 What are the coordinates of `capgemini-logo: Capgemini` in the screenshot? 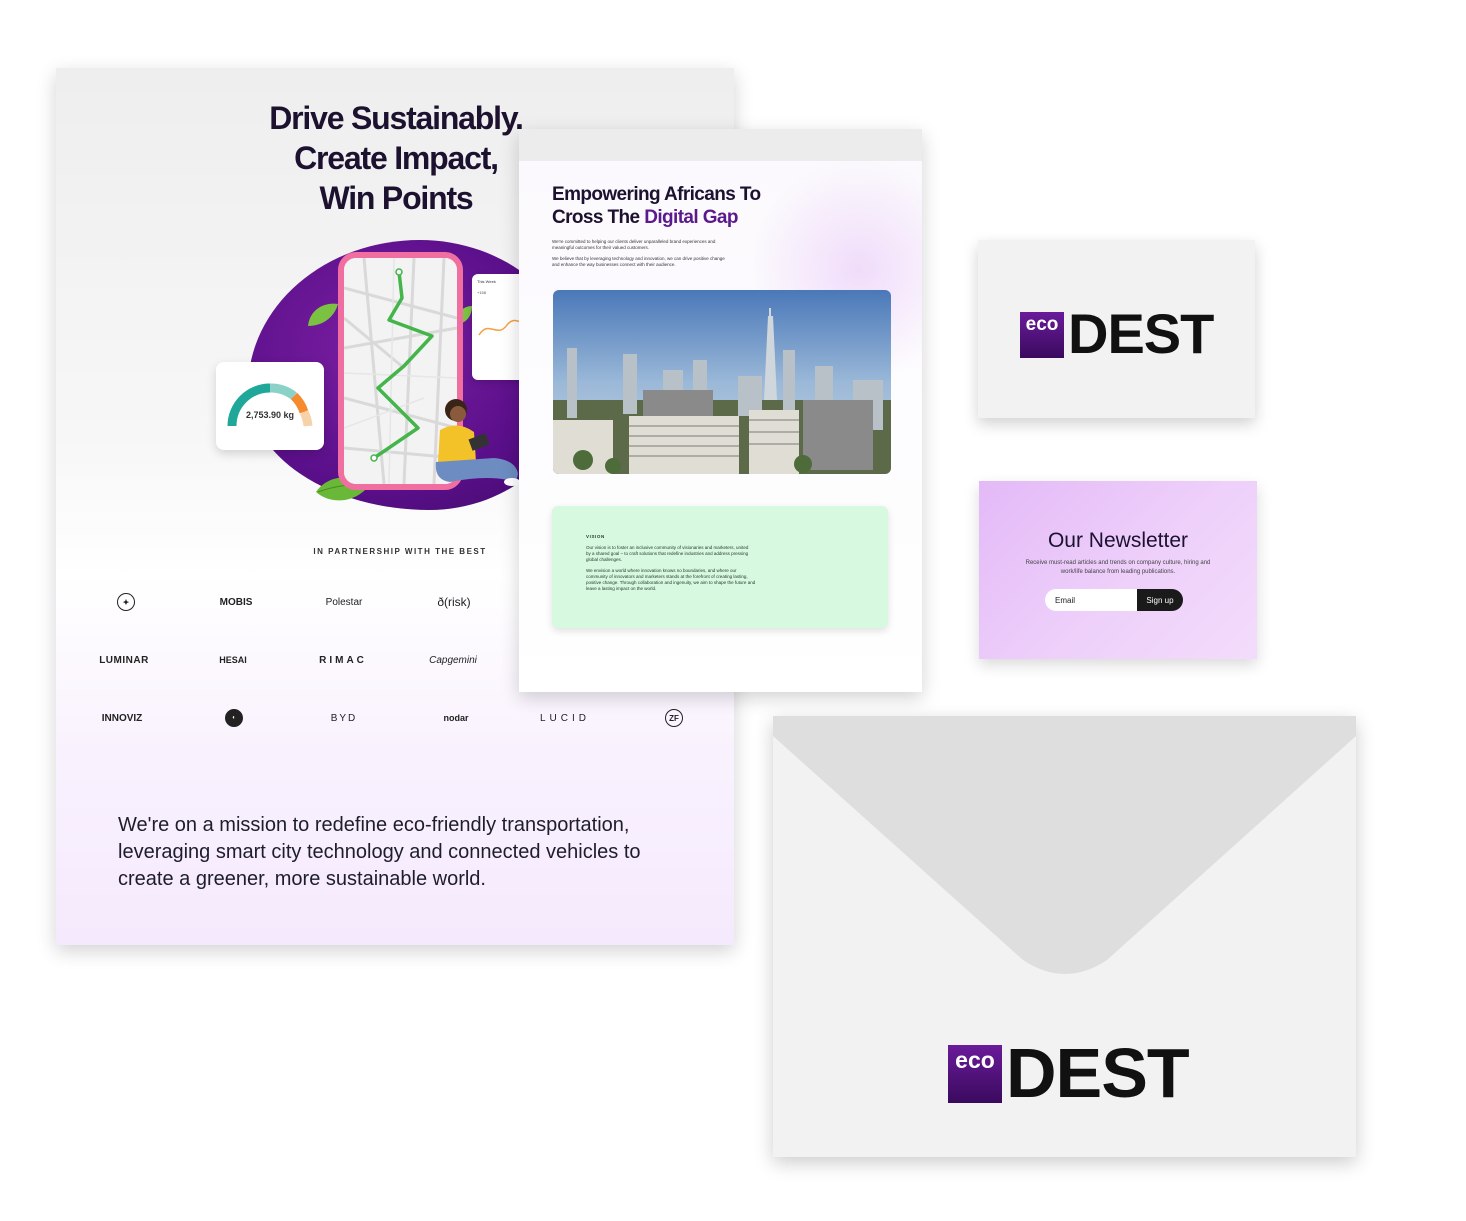 It's located at (453, 660).